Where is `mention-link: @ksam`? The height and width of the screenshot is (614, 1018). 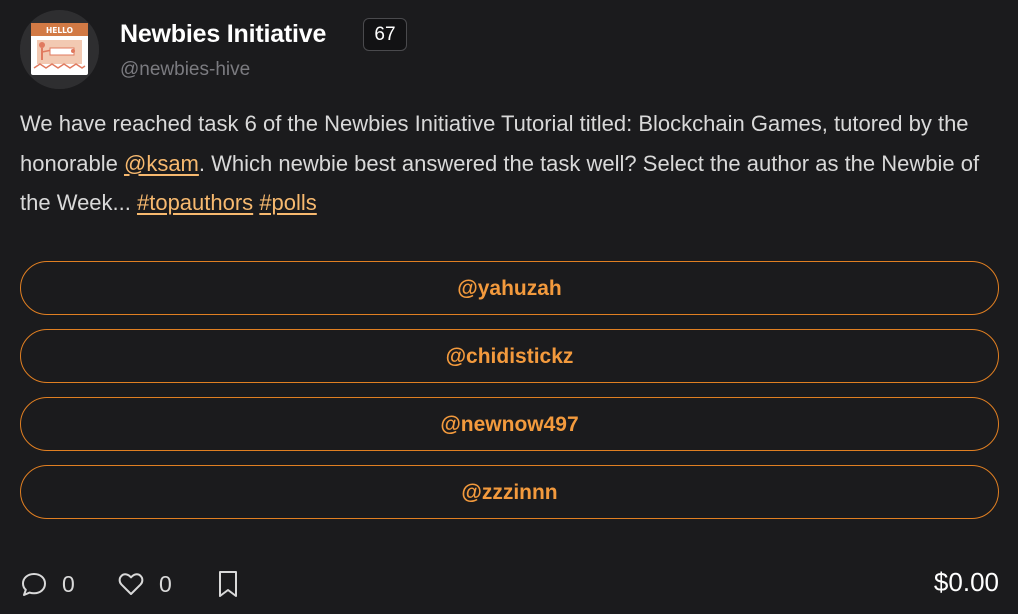 mention-link: @ksam is located at coordinates (161, 163).